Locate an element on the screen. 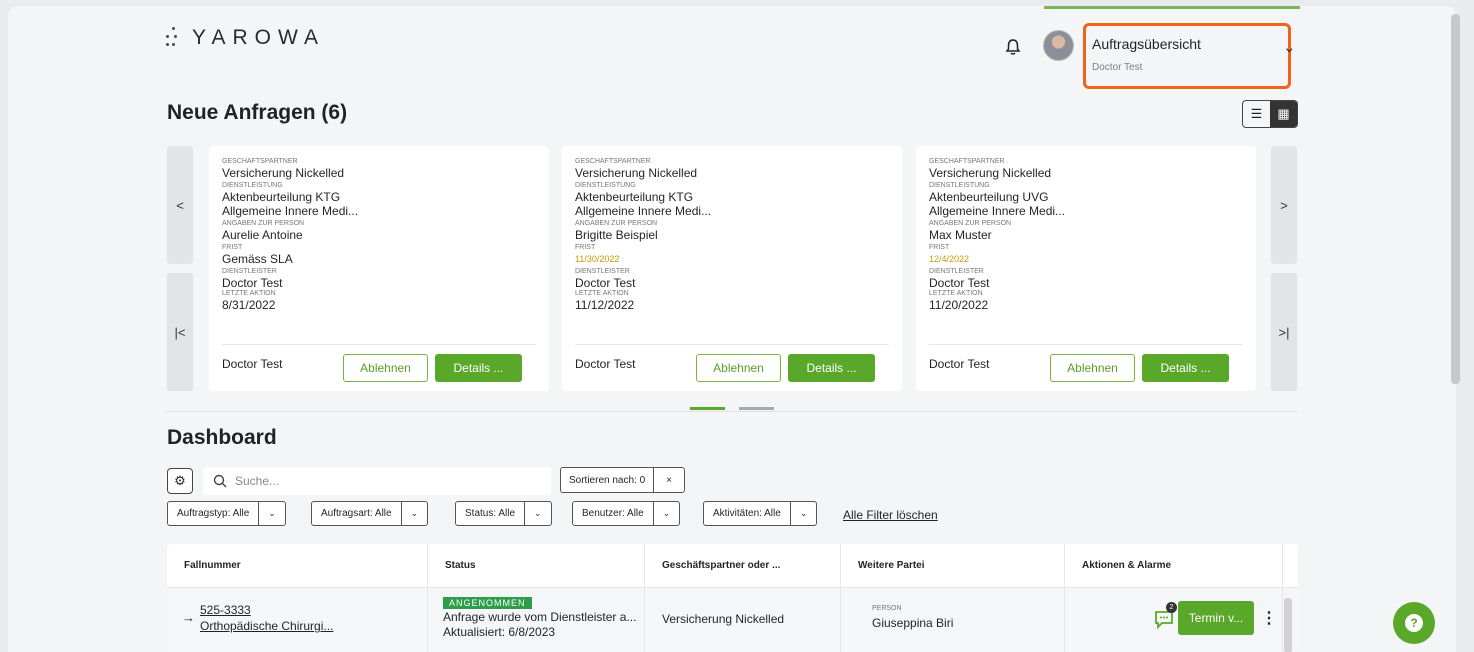 This screenshot has height=652, width=1474. settings-gear-icon: ⚙ is located at coordinates (180, 481).